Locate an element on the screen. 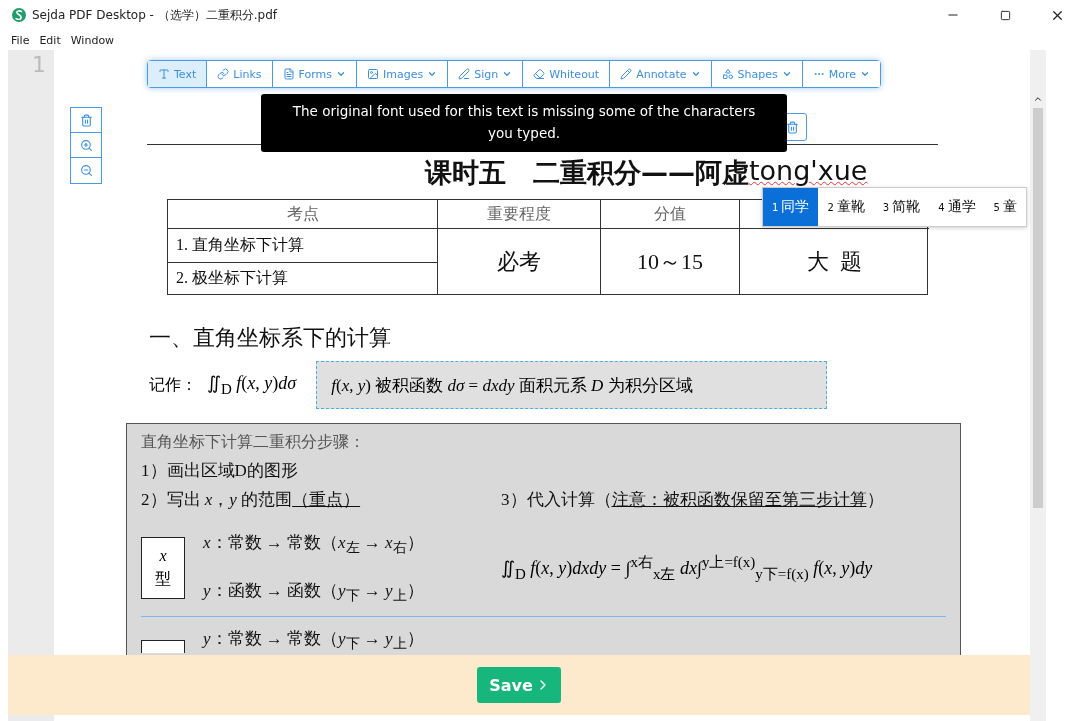  range-text: y：常数 → 常数（y$_{下}$ → y$_{上}$） is located at coordinates (313, 640).